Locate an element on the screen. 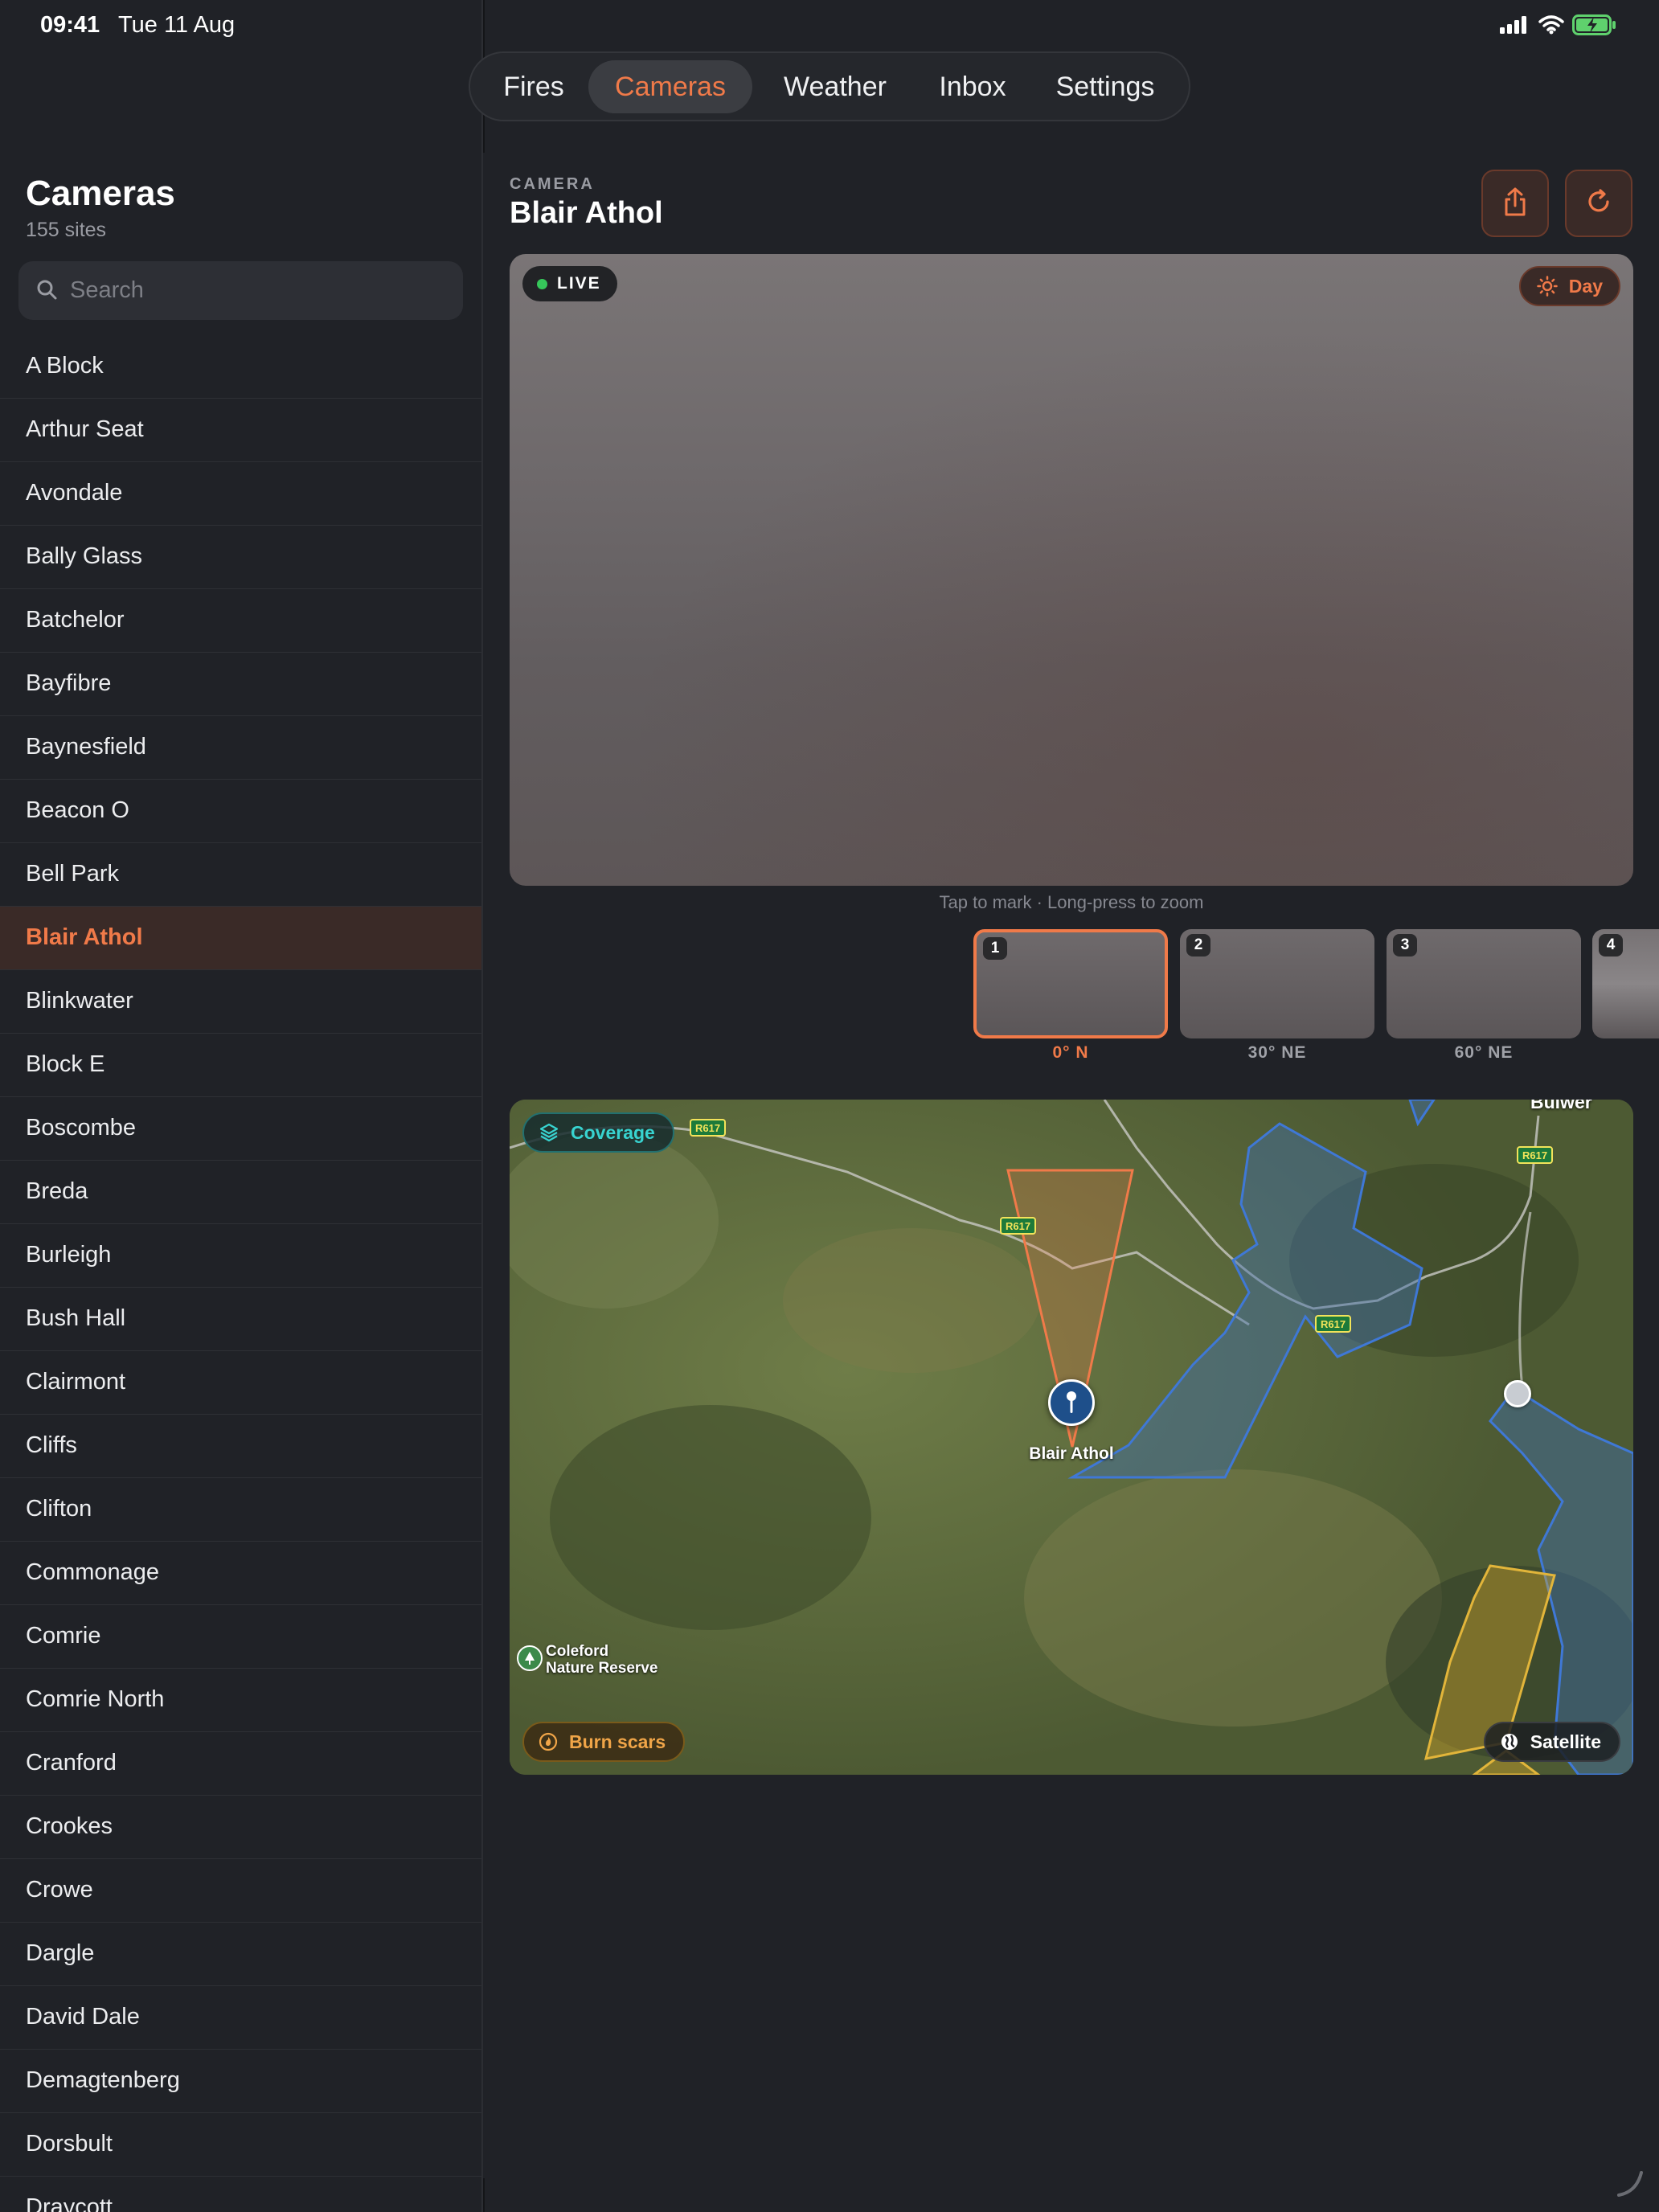 This screenshot has width=1659, height=2212. camera-list-item-label: Bell Park is located at coordinates (73, 874).